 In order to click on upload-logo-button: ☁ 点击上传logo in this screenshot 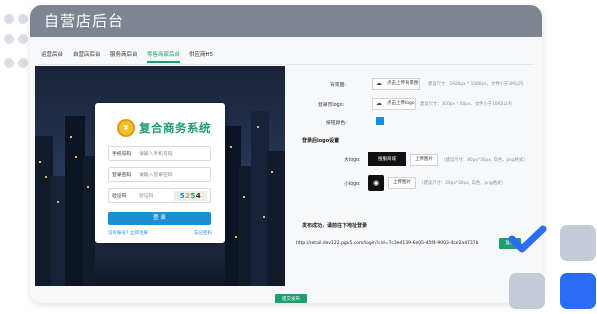, I will do `click(394, 104)`.